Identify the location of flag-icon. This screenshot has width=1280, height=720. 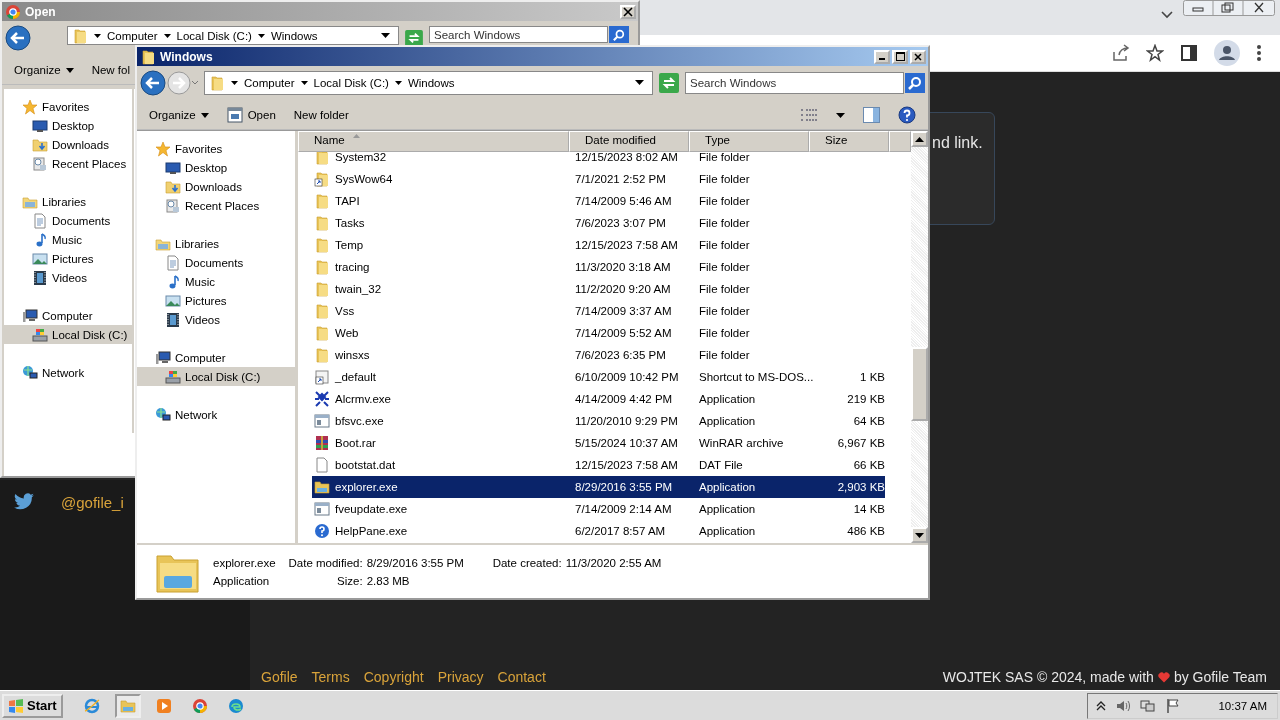
(1173, 705).